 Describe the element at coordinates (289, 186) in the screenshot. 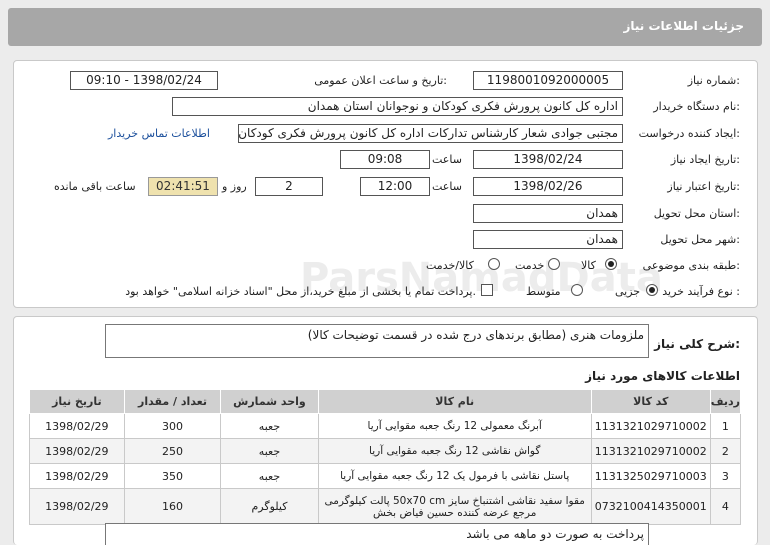

I see `remaining-days-field: 2` at that location.